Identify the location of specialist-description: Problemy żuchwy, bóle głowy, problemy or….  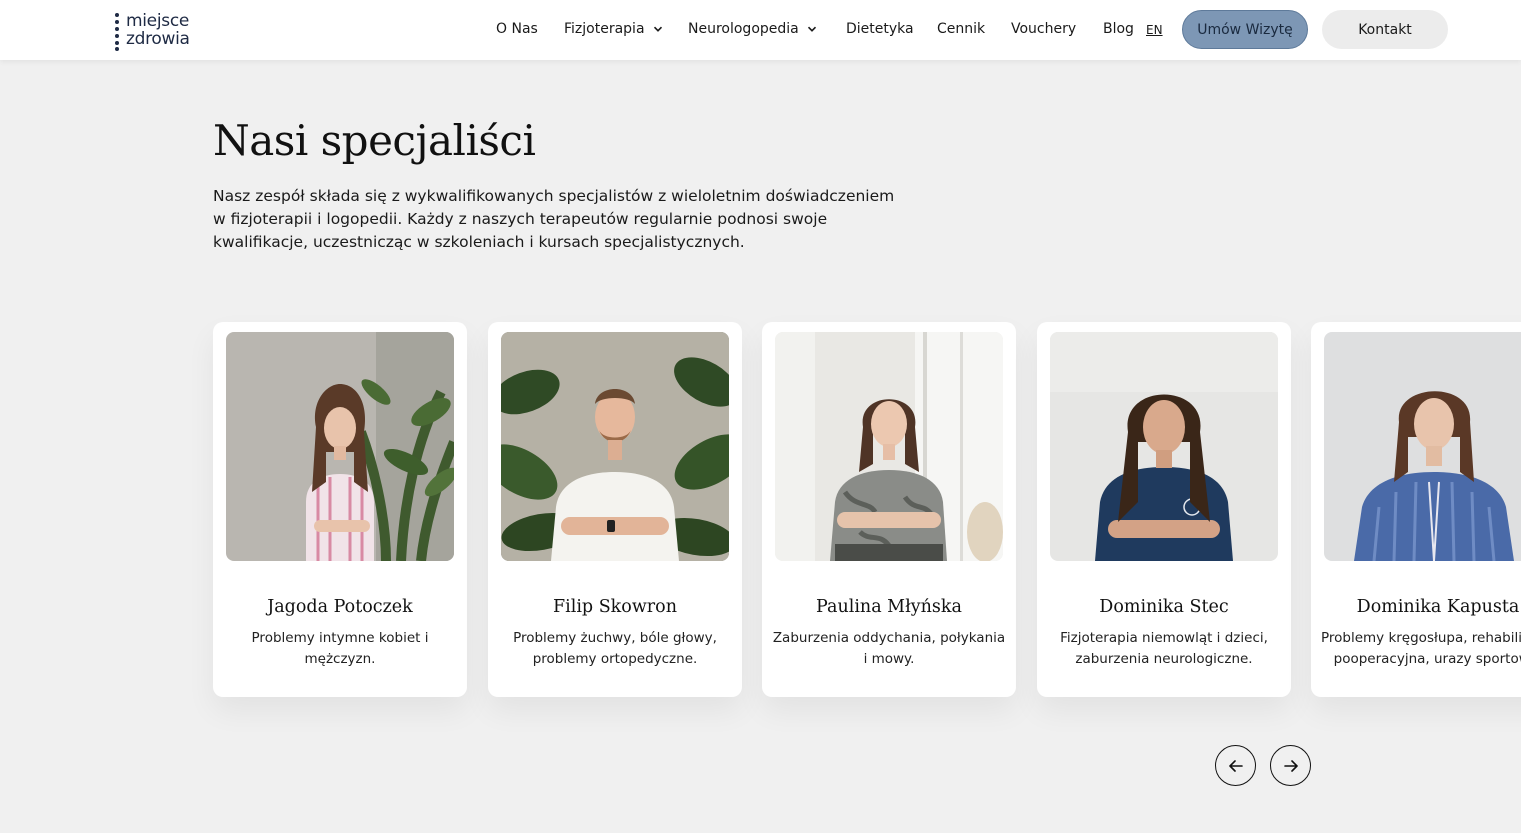
(615, 648).